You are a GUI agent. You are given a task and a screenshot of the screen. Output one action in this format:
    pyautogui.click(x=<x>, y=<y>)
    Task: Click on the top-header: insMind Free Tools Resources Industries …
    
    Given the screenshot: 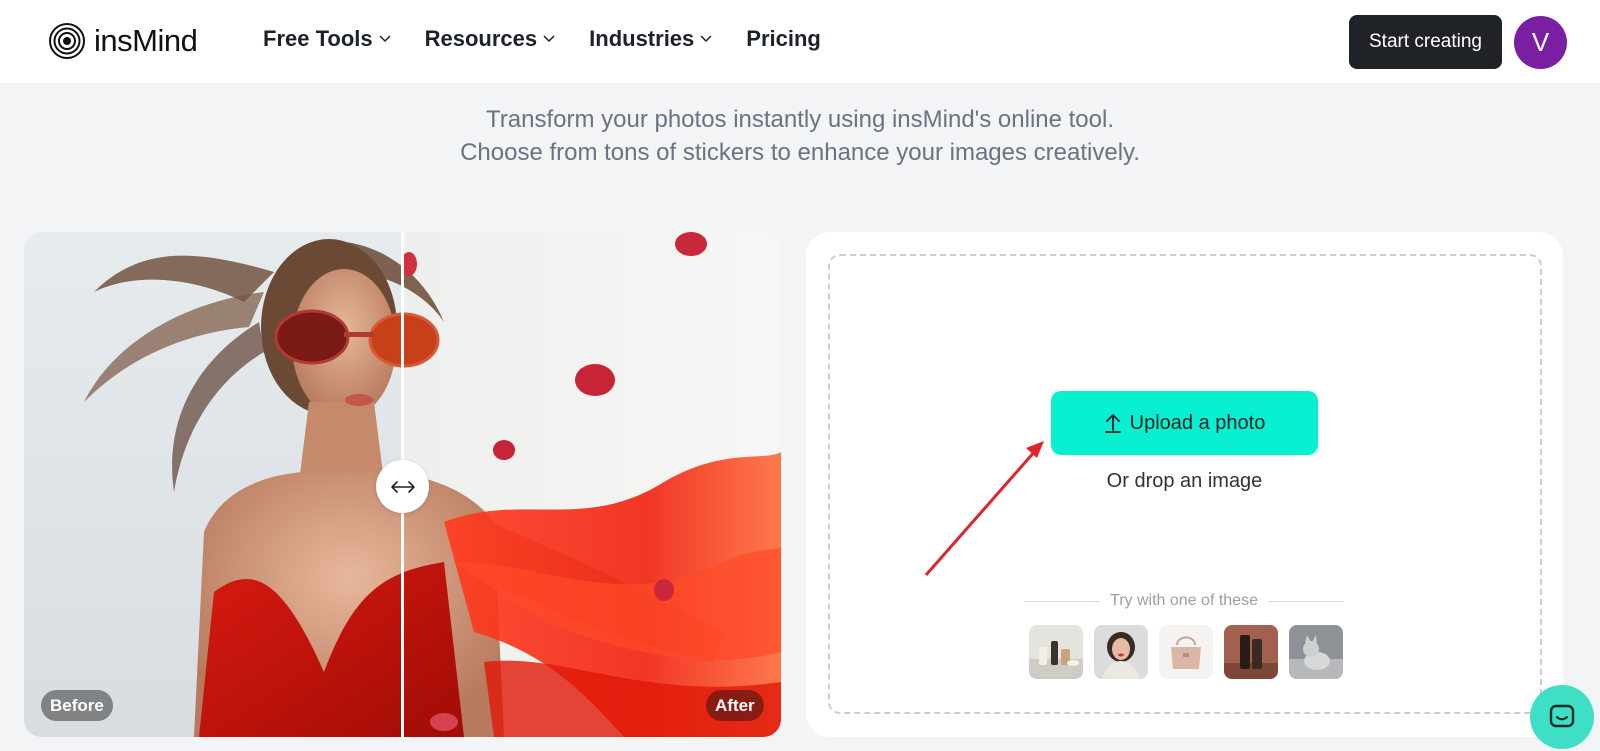 What is the action you would take?
    pyautogui.click(x=800, y=41)
    